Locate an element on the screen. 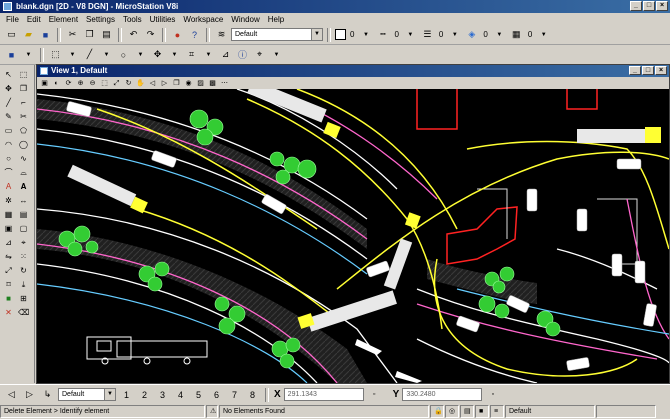  ellipse-icon: ◯ is located at coordinates (23, 144).